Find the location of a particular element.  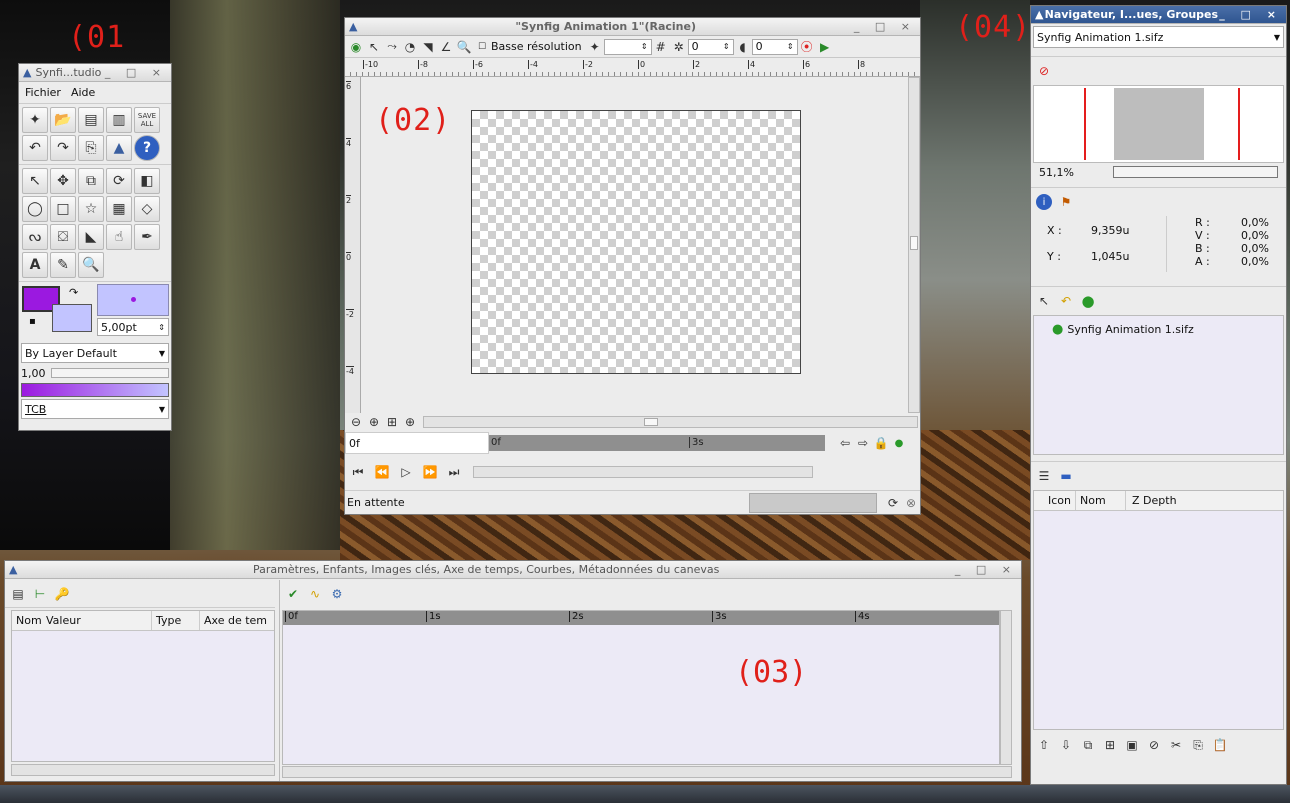

draw-tool-icon: ✒ is located at coordinates (147, 237).